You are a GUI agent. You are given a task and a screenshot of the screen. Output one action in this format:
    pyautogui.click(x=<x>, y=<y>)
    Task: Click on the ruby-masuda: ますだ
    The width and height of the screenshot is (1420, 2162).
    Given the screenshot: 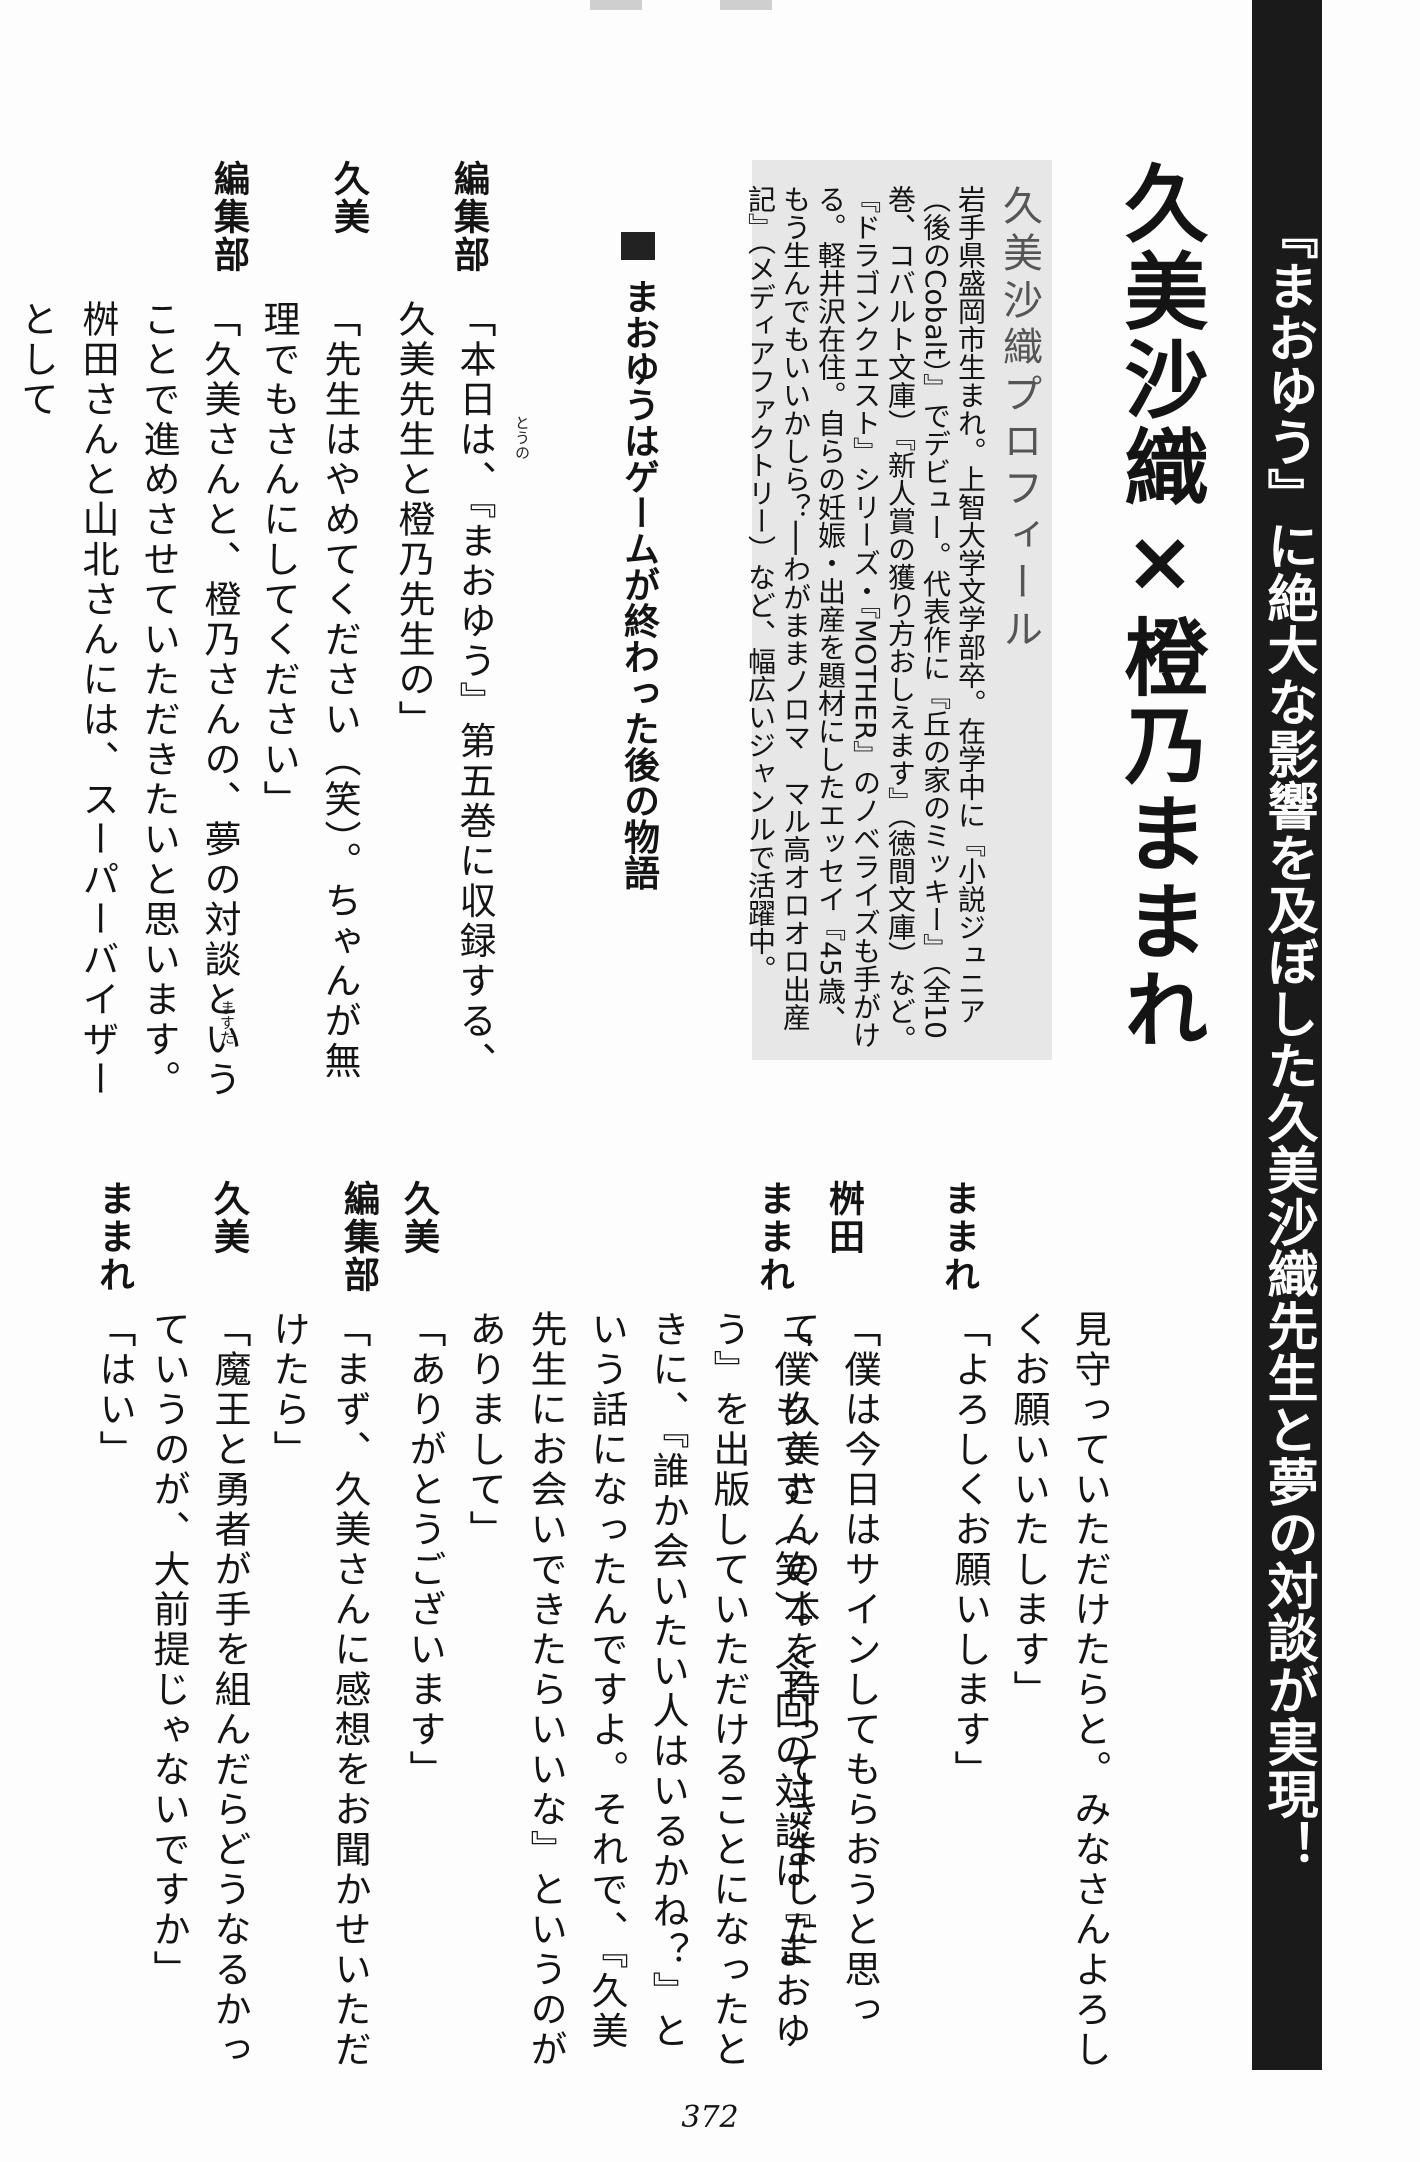 What is the action you would take?
    pyautogui.click(x=227, y=1022)
    